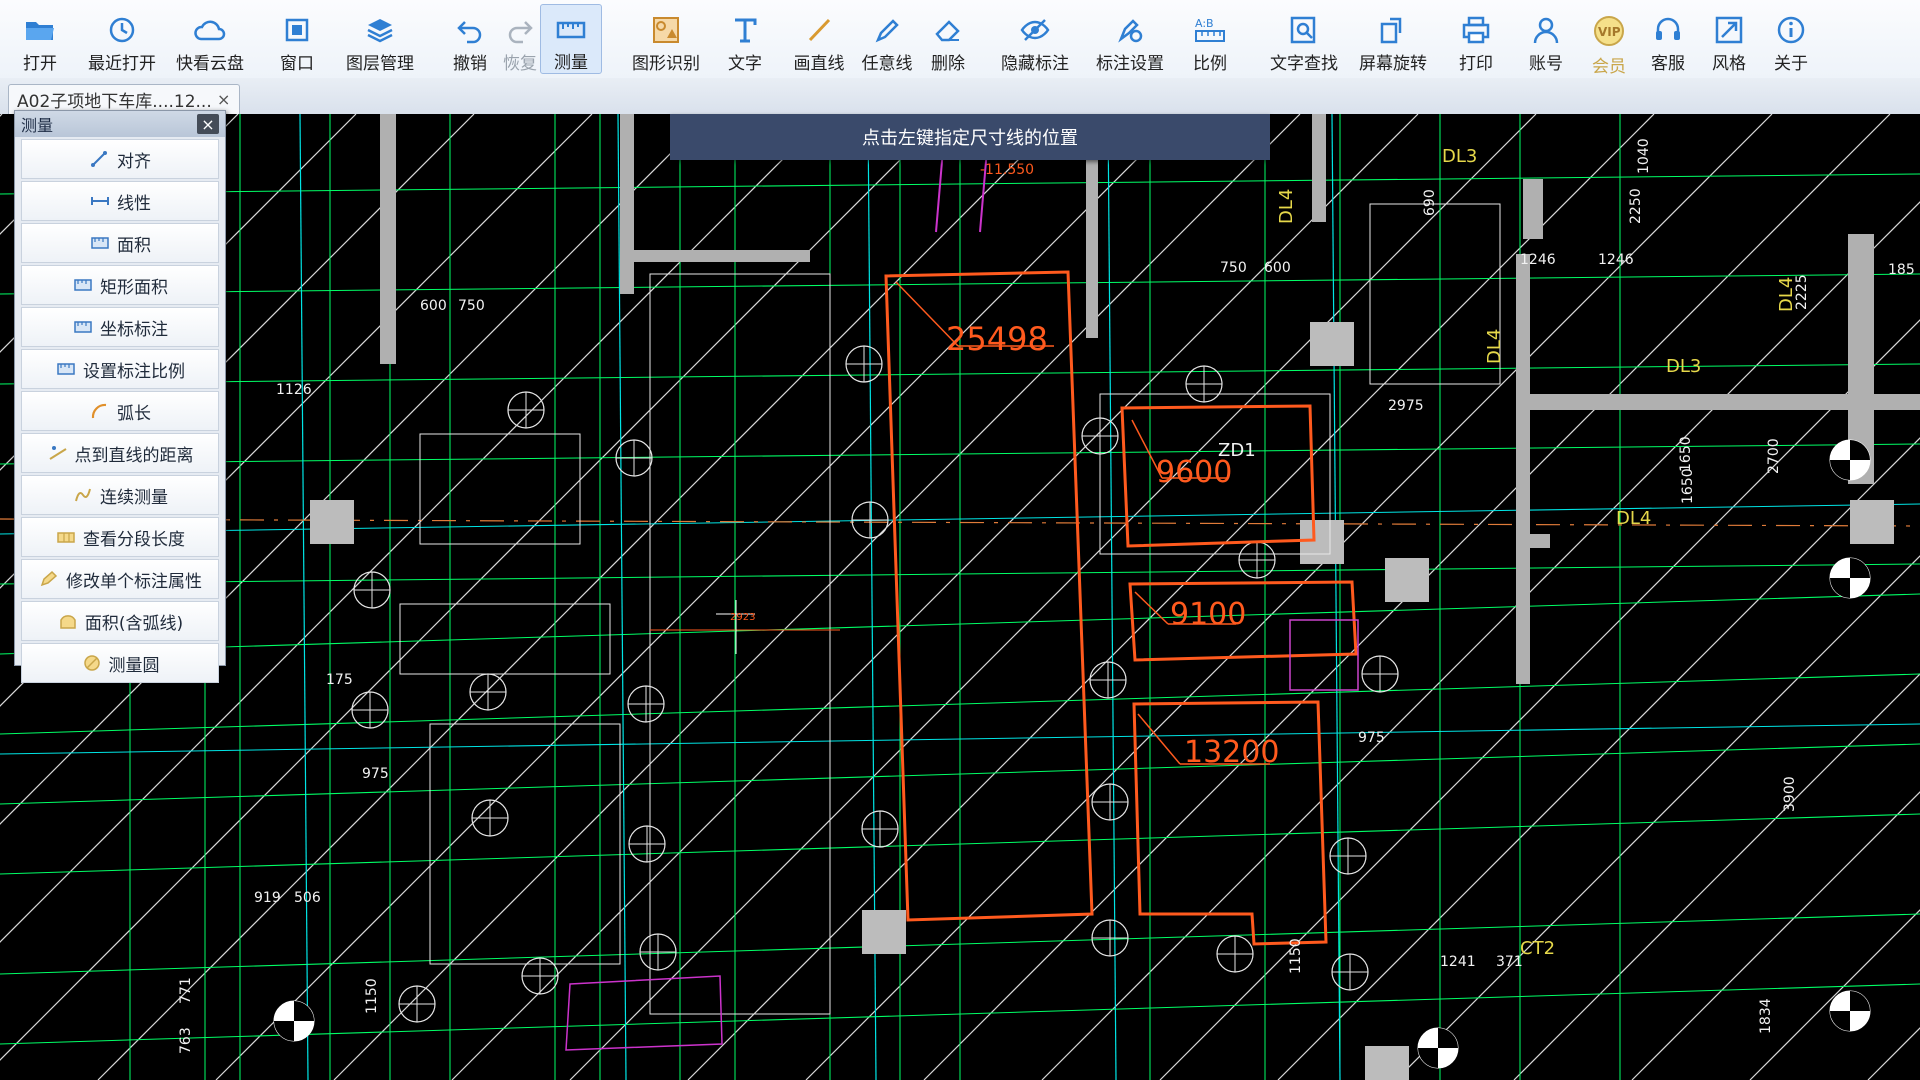 Image resolution: width=1920 pixels, height=1080 pixels. I want to click on dimension-text: 750, so click(1233, 268).